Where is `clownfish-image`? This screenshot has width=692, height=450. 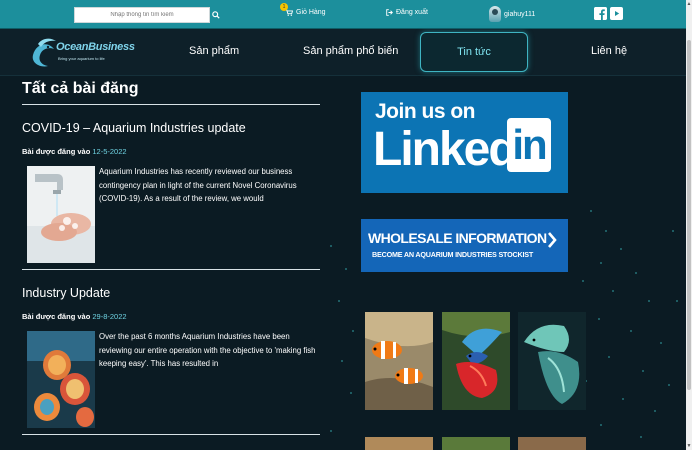
clownfish-image is located at coordinates (399, 361).